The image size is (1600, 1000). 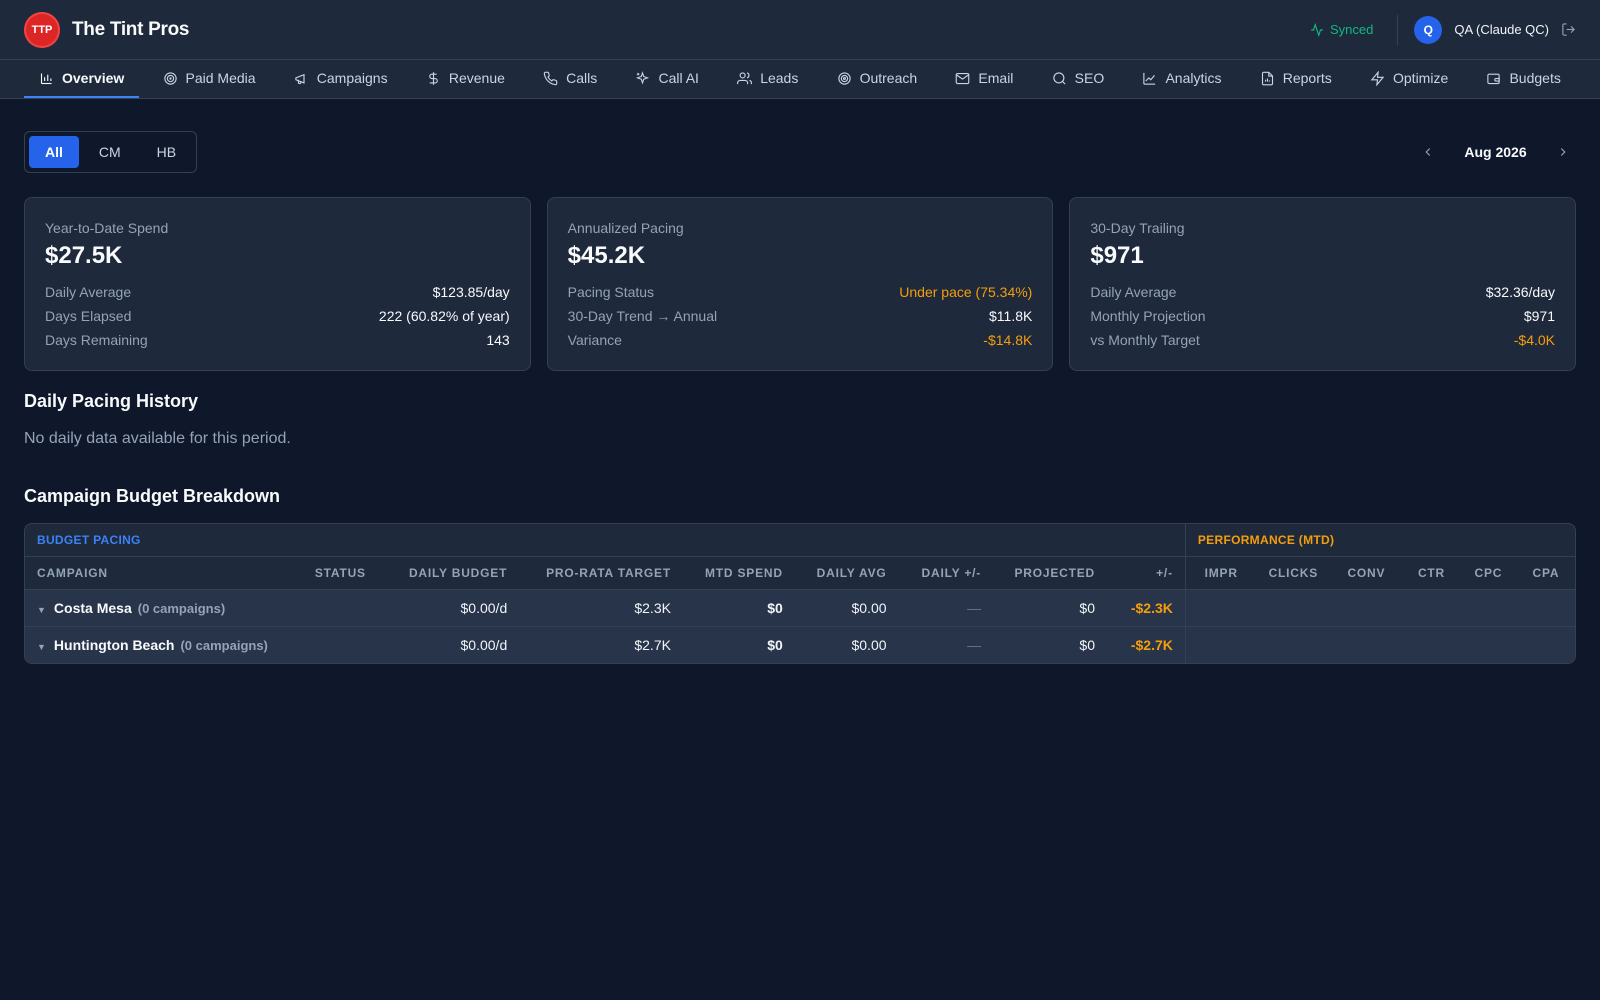 What do you see at coordinates (42, 29) in the screenshot?
I see `brand-logo: TTP` at bounding box center [42, 29].